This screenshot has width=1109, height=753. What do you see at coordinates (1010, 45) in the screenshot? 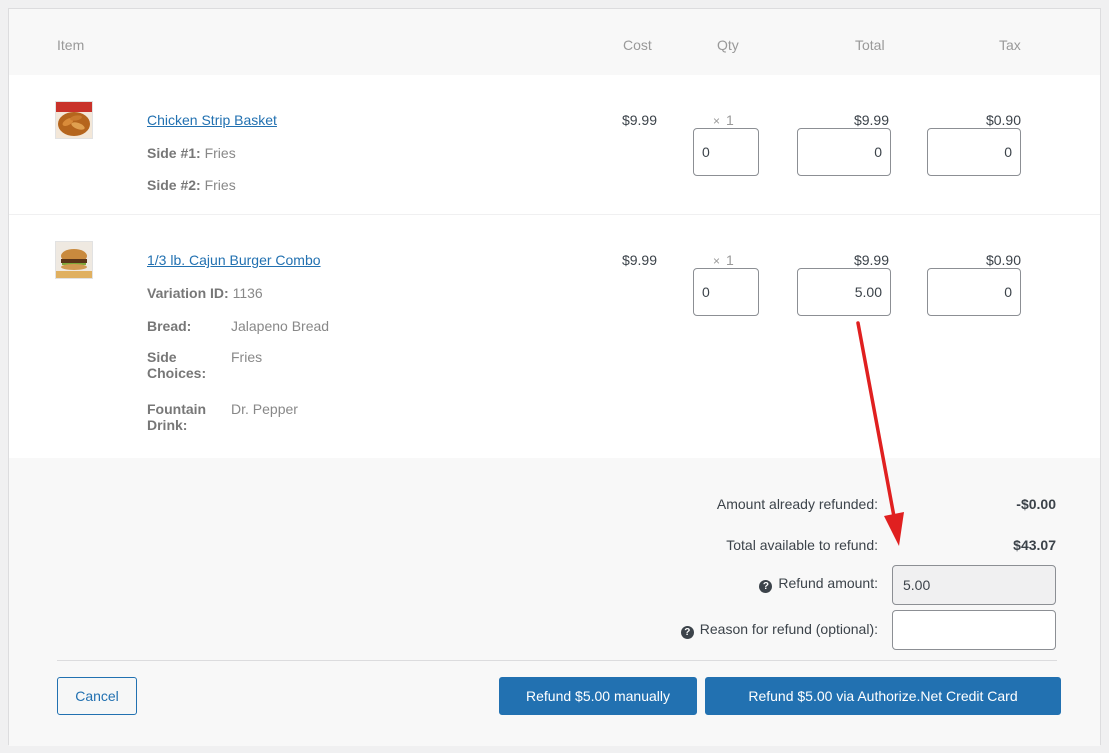
I see `column-tax: Tax` at bounding box center [1010, 45].